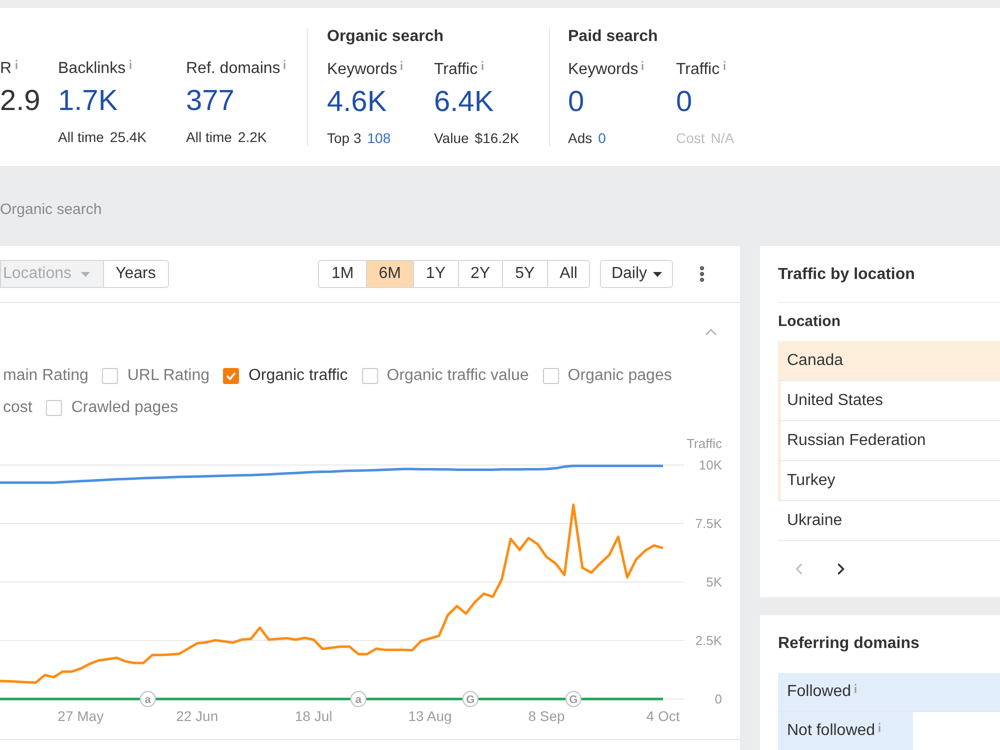  Describe the element at coordinates (390, 274) in the screenshot. I see `range-tab: 6M` at that location.